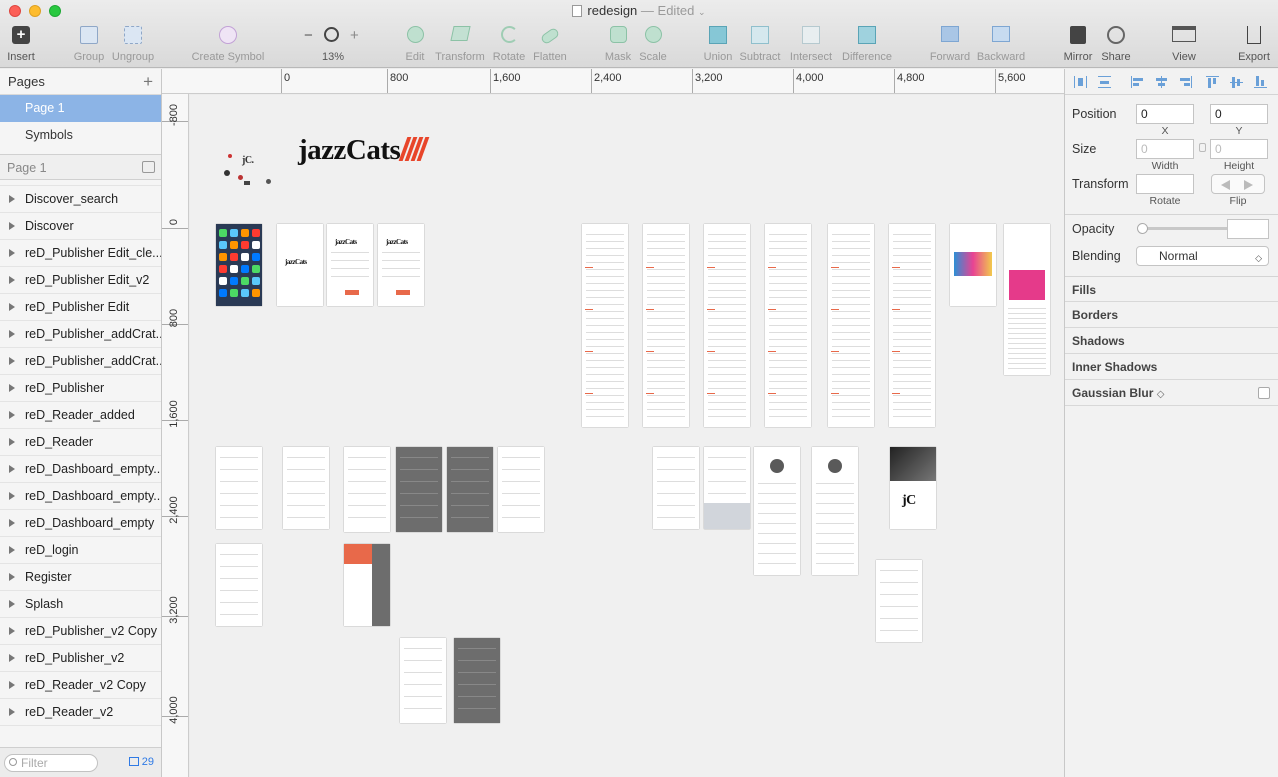 Image resolution: width=1278 pixels, height=777 pixels. What do you see at coordinates (141, 762) in the screenshot?
I see `artboard-count: 29` at bounding box center [141, 762].